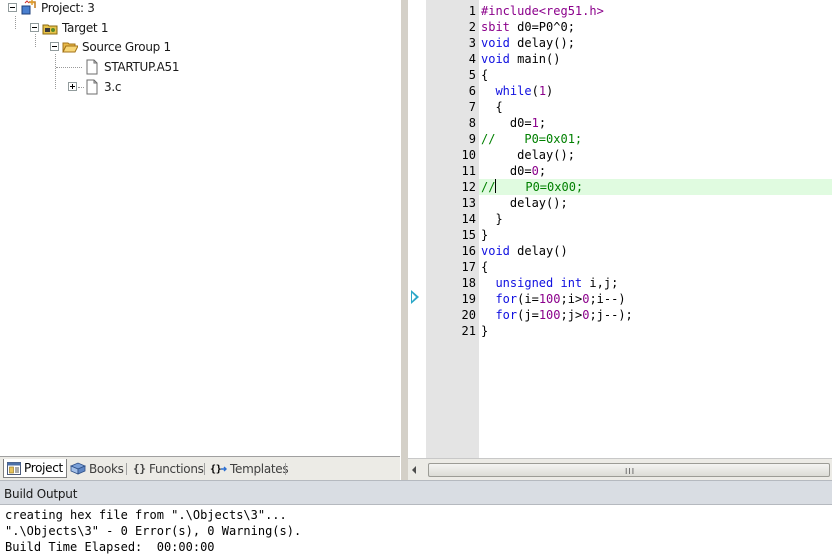 The width and height of the screenshot is (832, 560). I want to click on tree-item-source-group: Source Group 1, so click(110, 47).